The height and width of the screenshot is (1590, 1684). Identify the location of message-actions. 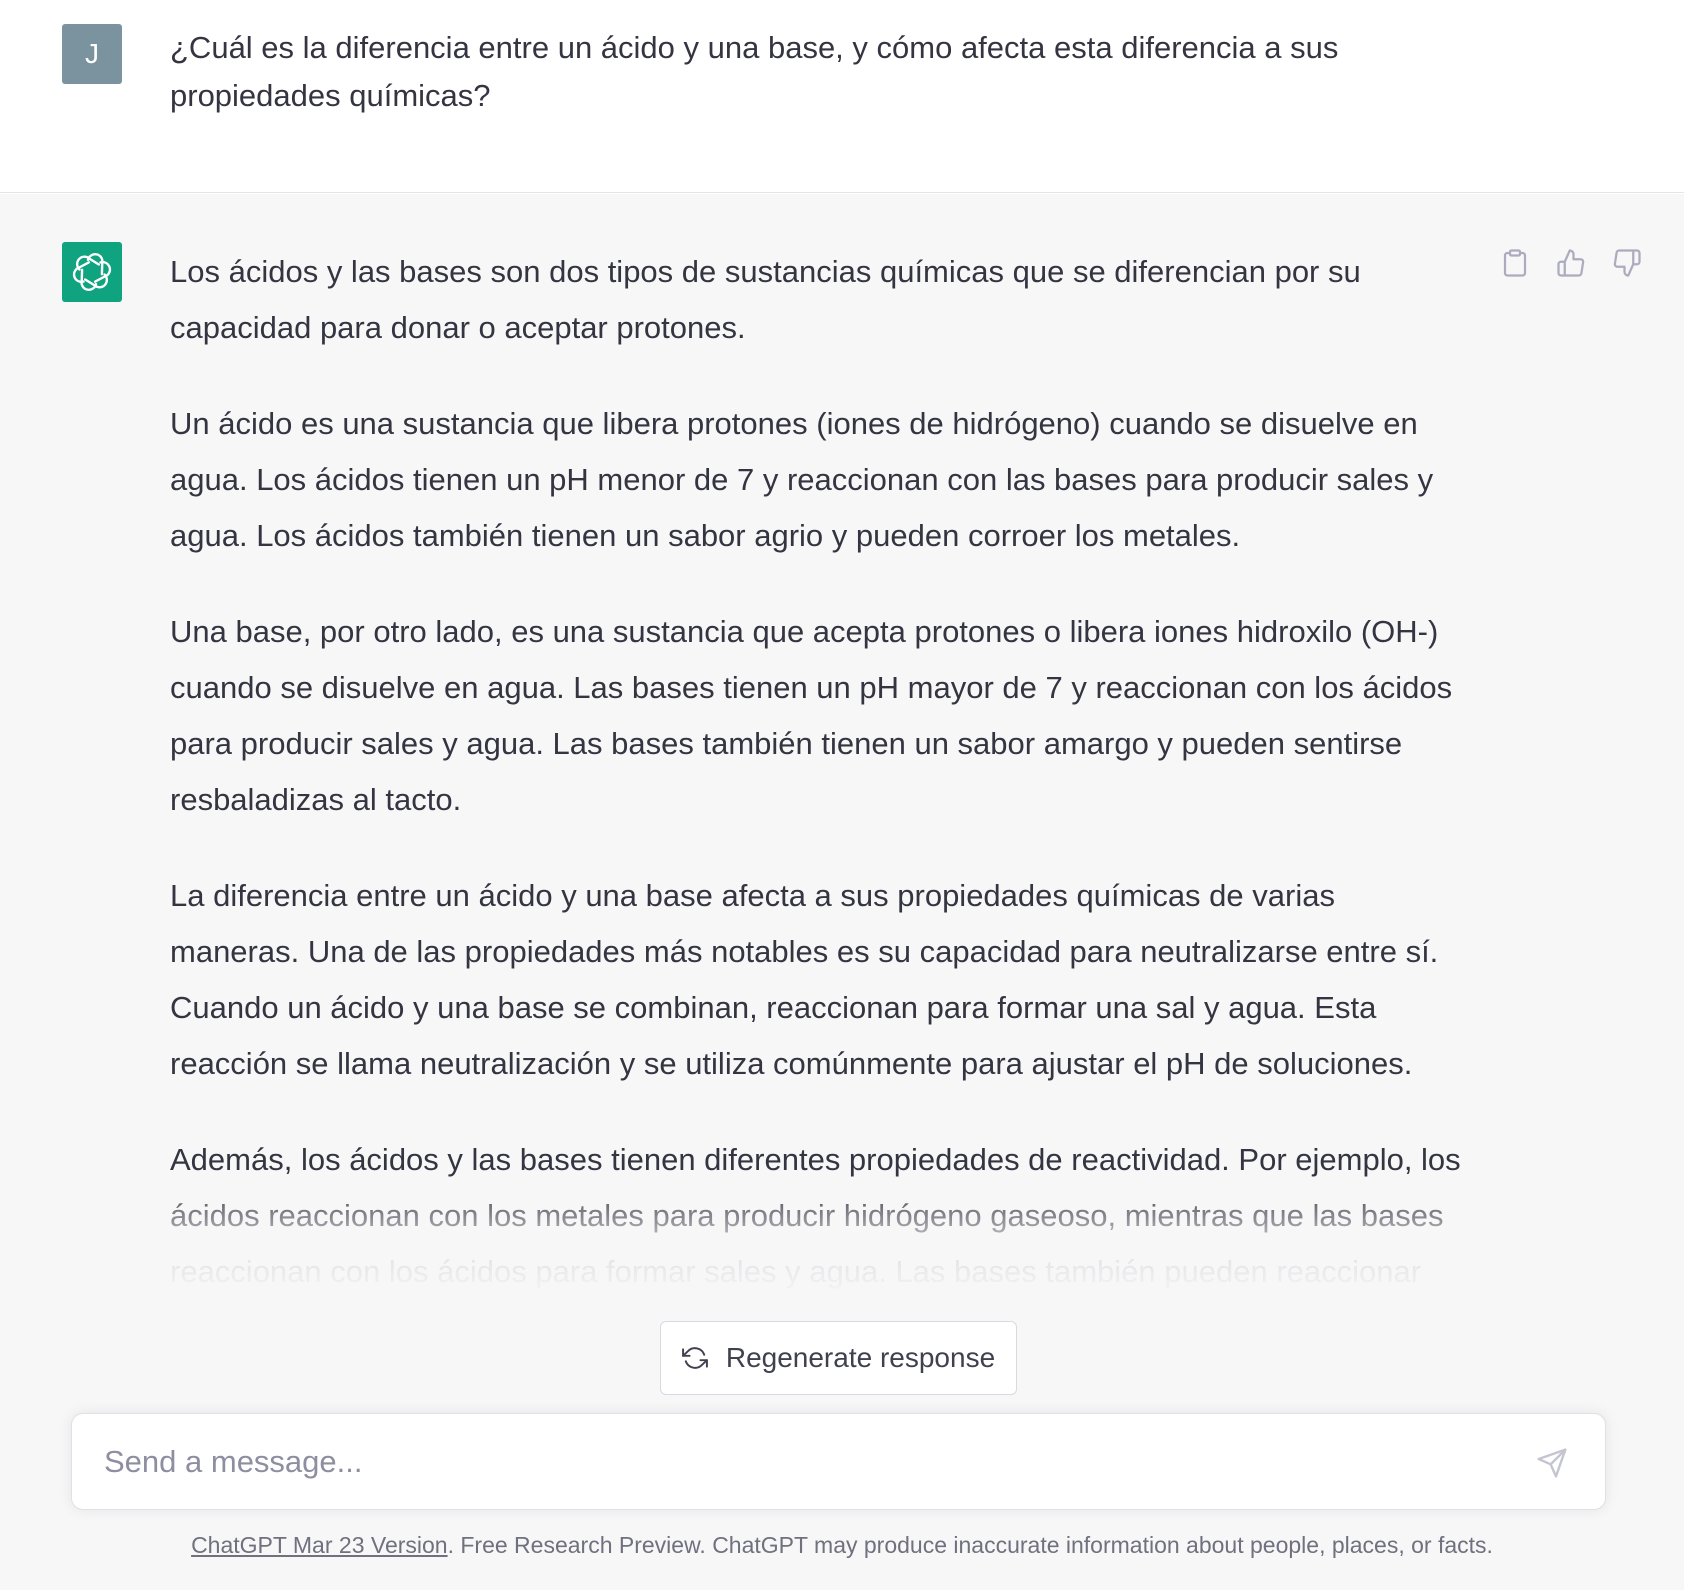
(1571, 263).